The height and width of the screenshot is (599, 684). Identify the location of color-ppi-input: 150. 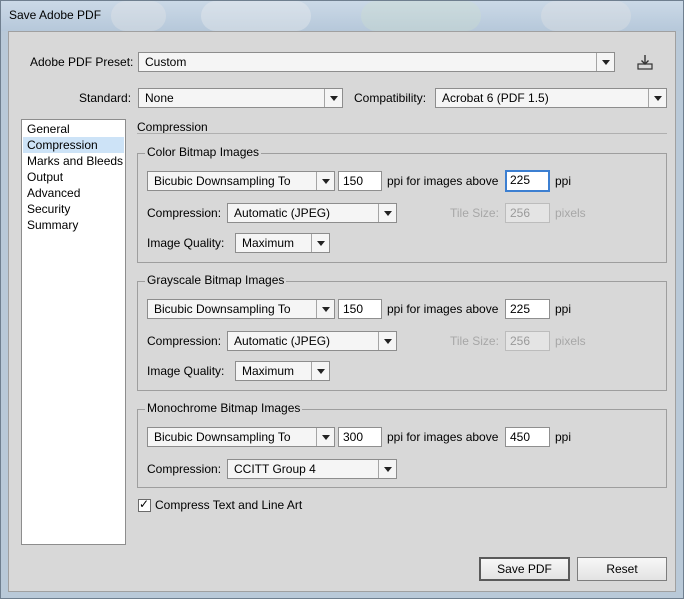
(360, 181).